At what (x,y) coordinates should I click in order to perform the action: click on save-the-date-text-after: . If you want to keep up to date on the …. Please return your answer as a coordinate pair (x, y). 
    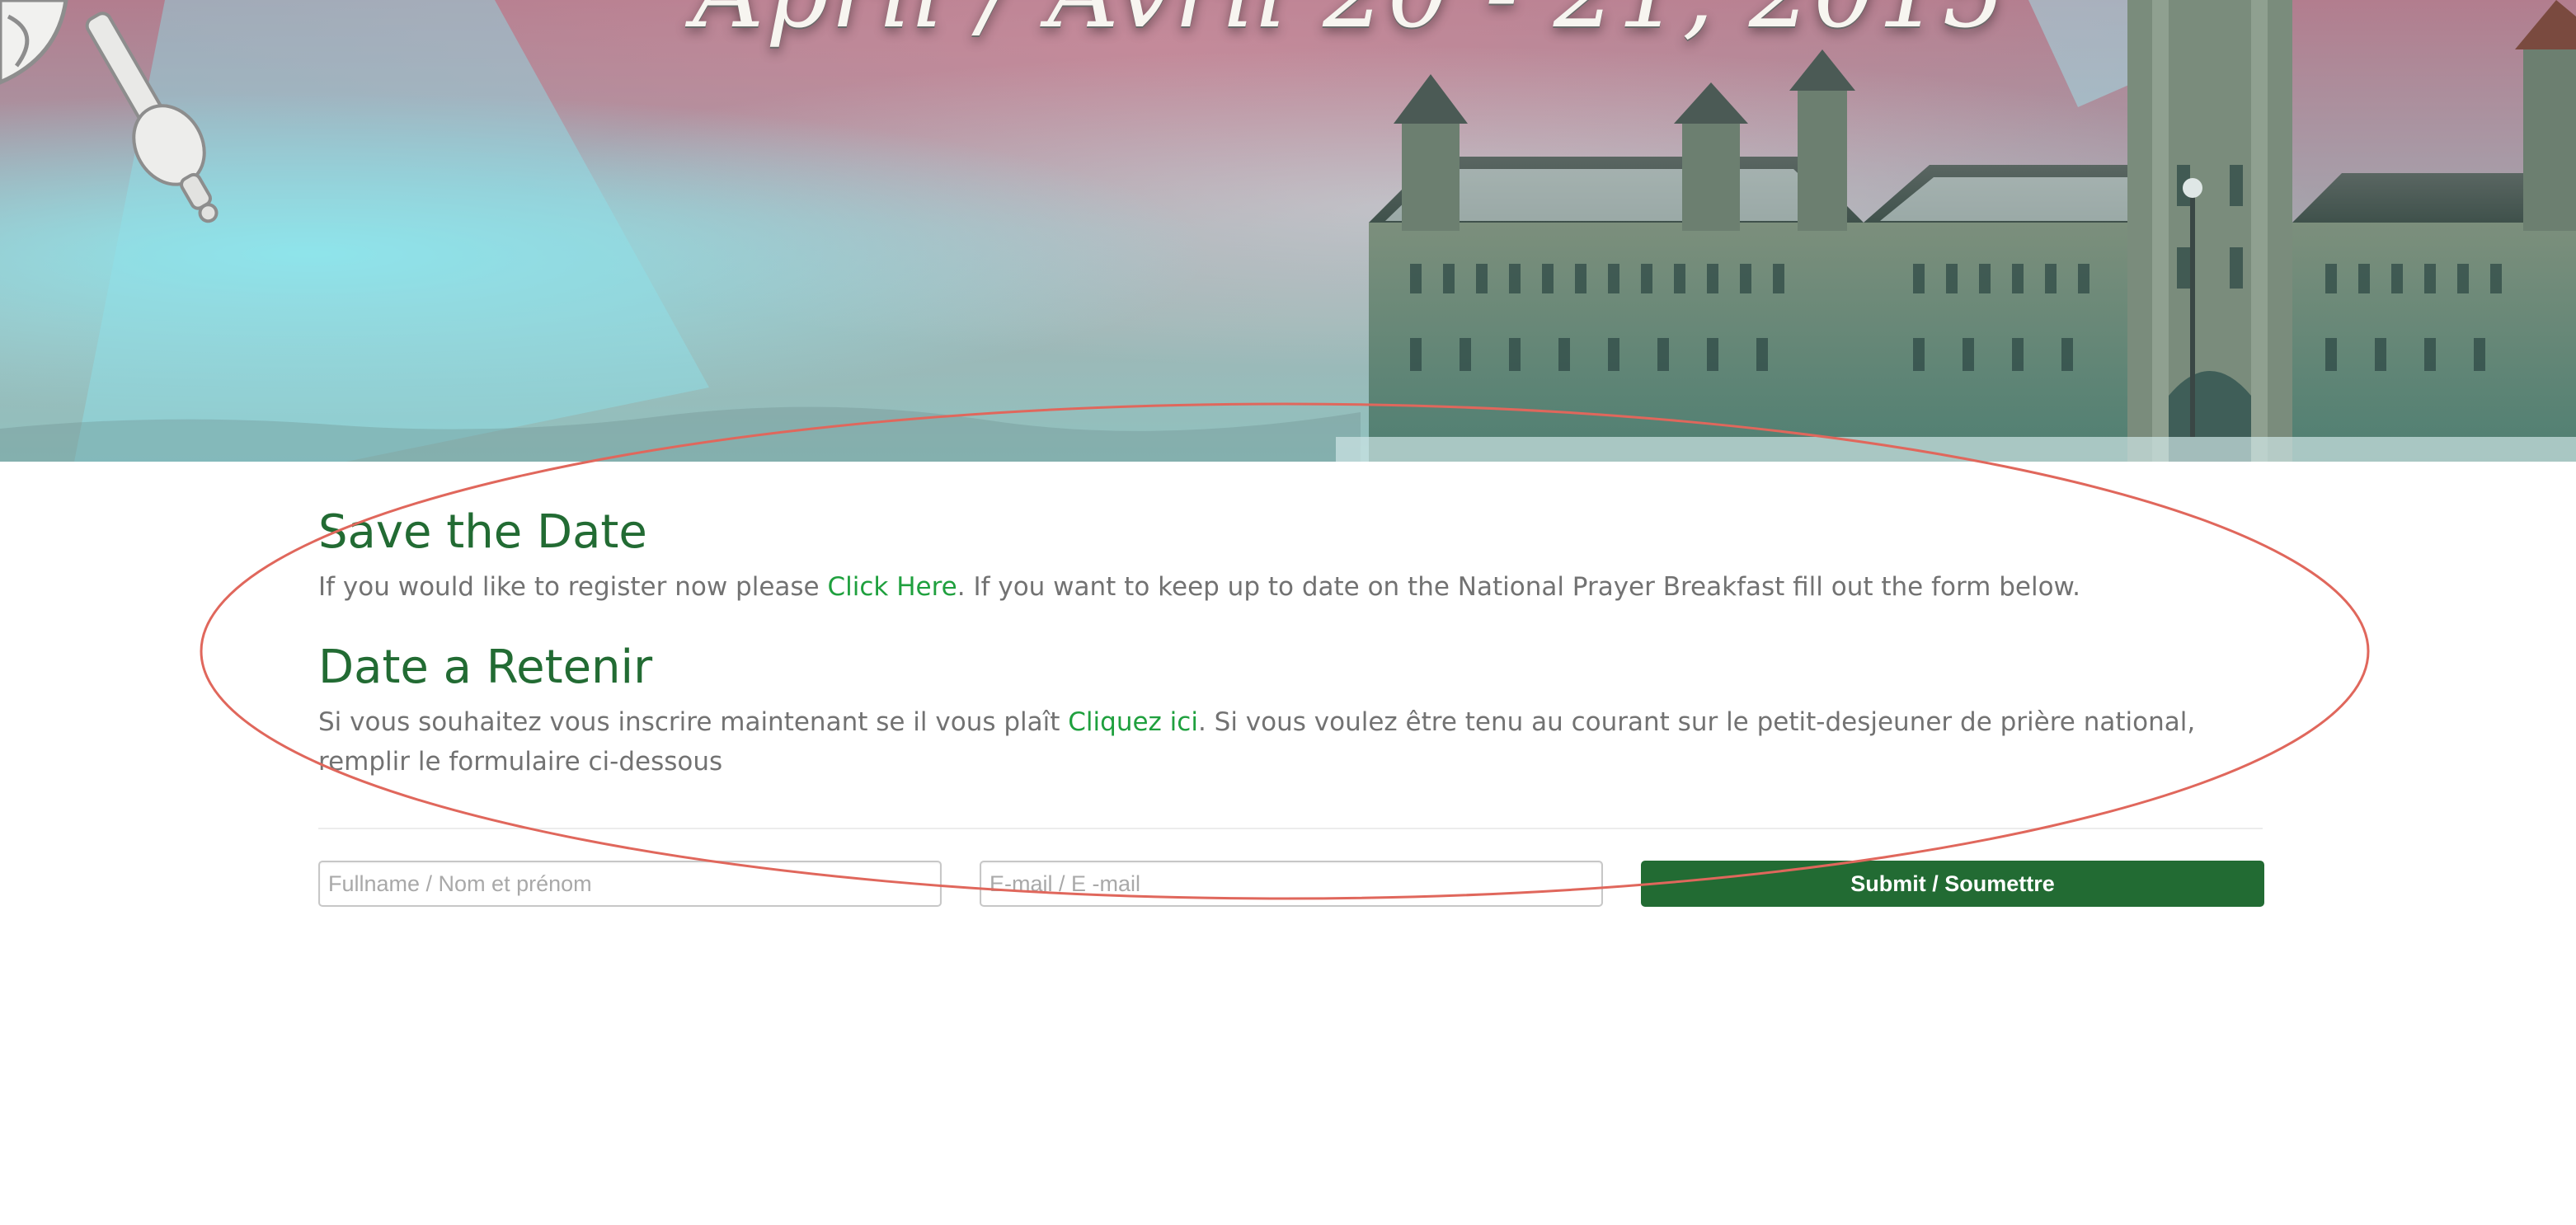
    Looking at the image, I should click on (1518, 587).